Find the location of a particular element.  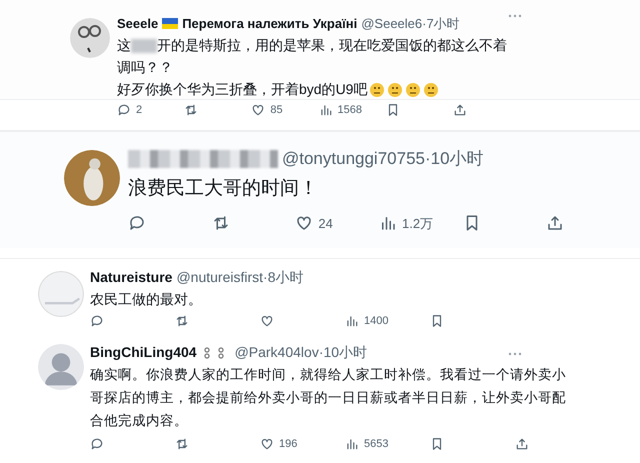

name-suffix: Перемога належить Україні is located at coordinates (270, 24).